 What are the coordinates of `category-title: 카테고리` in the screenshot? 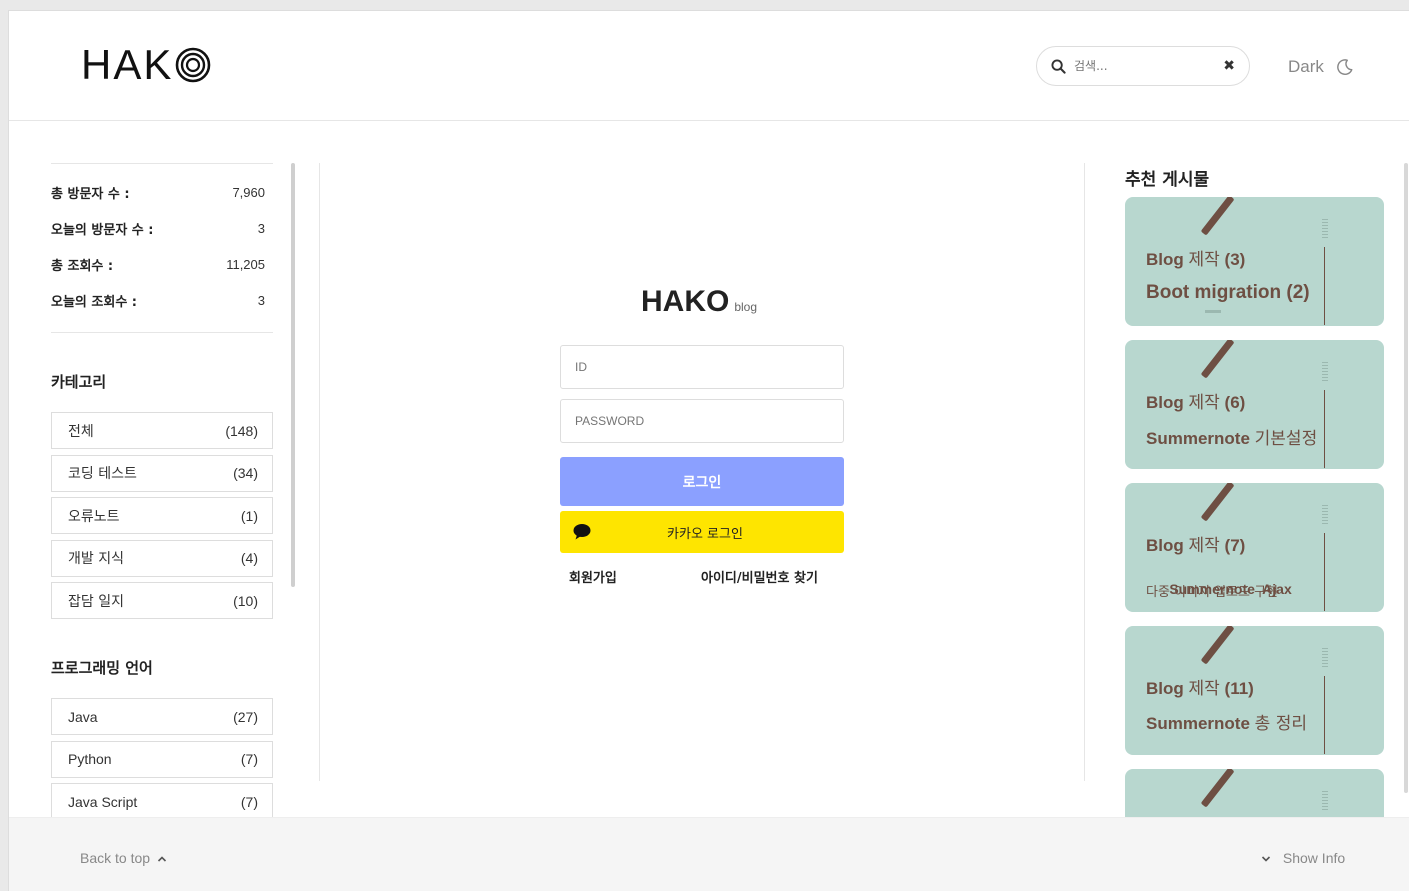 It's located at (79, 382).